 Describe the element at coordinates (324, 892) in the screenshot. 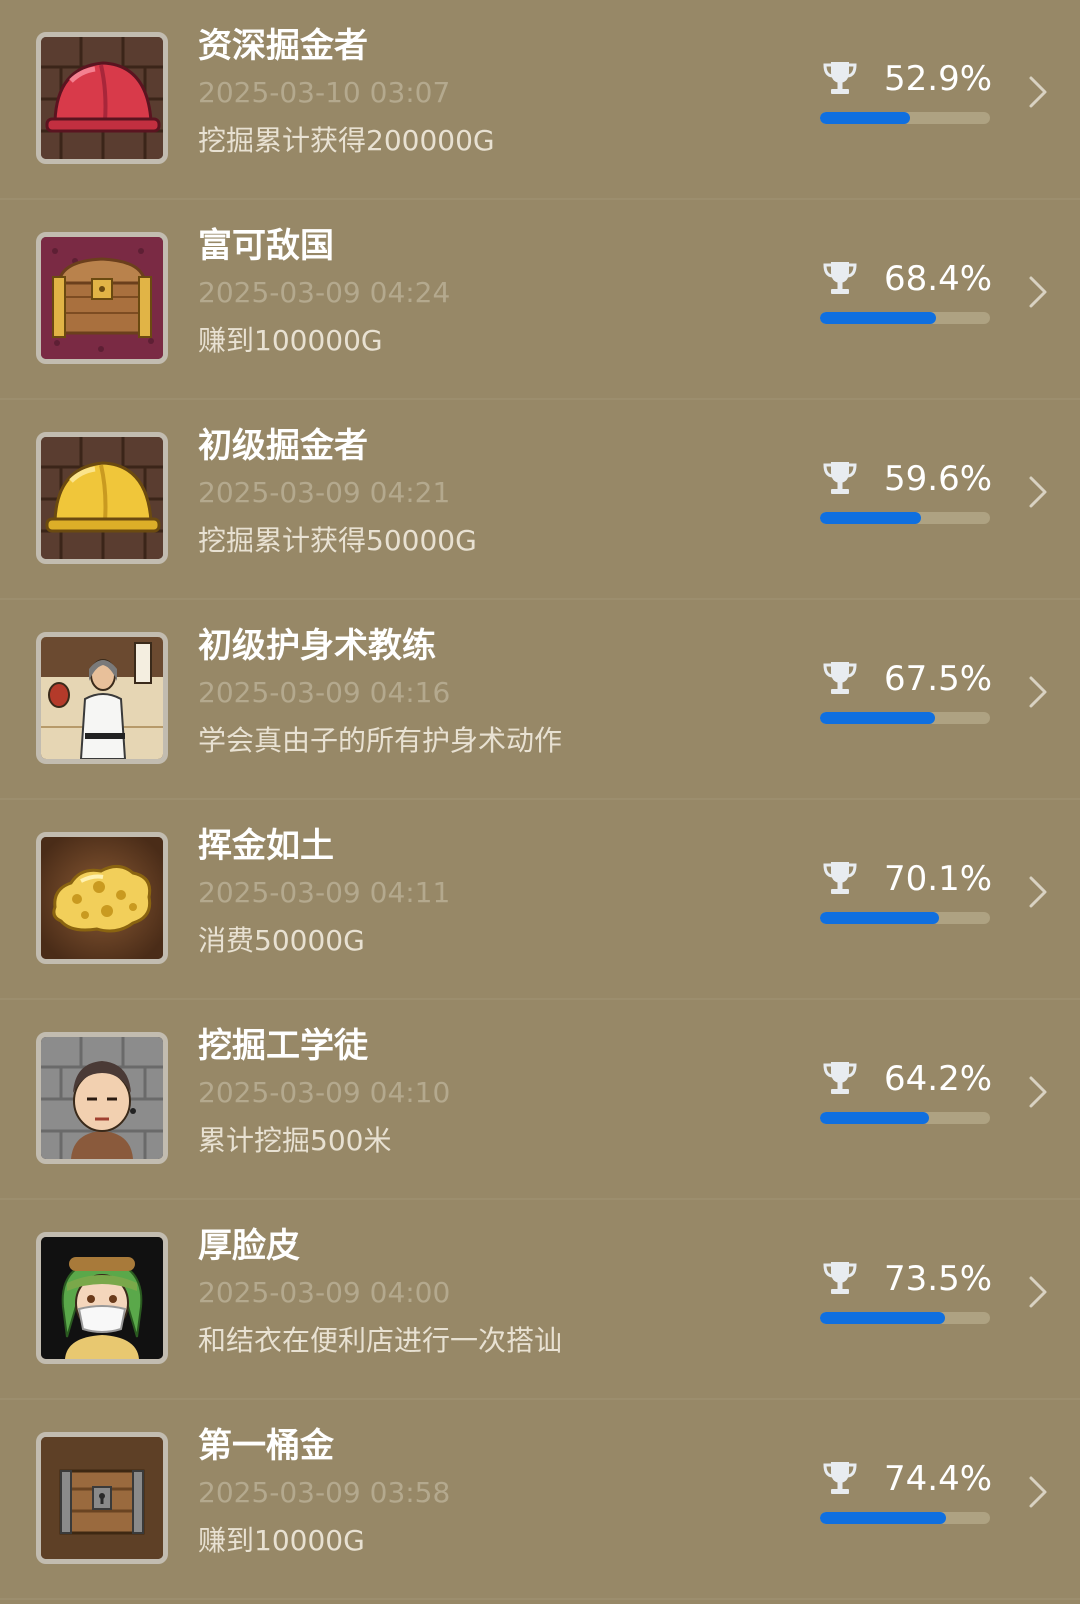

I see `achievement-date: 2025-03-09 04:11` at that location.